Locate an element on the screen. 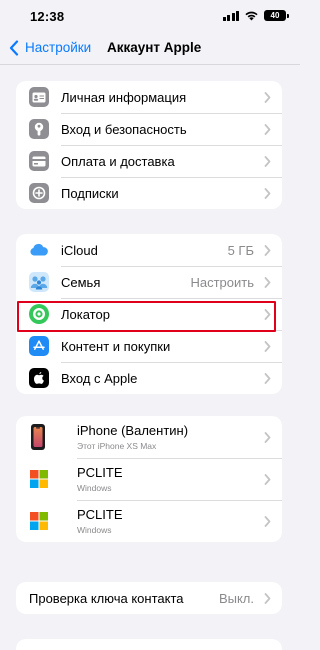 The image size is (320, 650). navigation-bar: Настройки Аккаунт Apple is located at coordinates (150, 48).